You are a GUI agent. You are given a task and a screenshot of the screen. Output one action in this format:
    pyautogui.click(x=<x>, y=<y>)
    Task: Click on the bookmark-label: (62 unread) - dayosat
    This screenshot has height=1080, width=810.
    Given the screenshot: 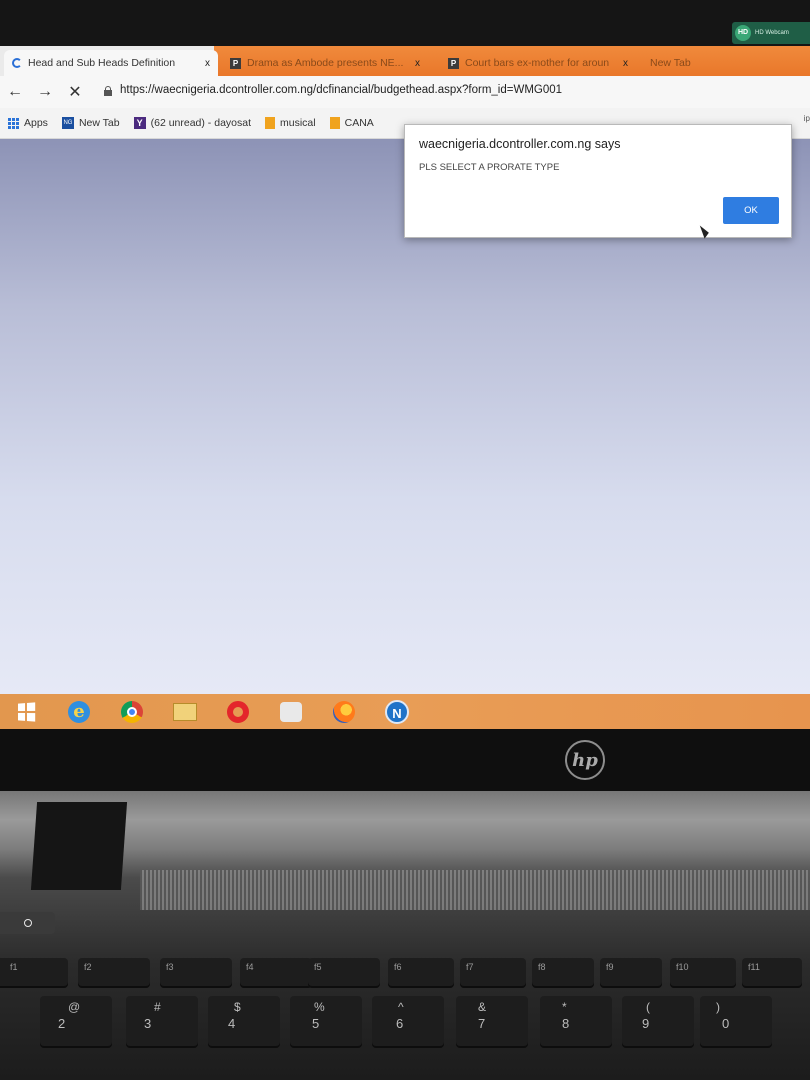 What is the action you would take?
    pyautogui.click(x=201, y=123)
    